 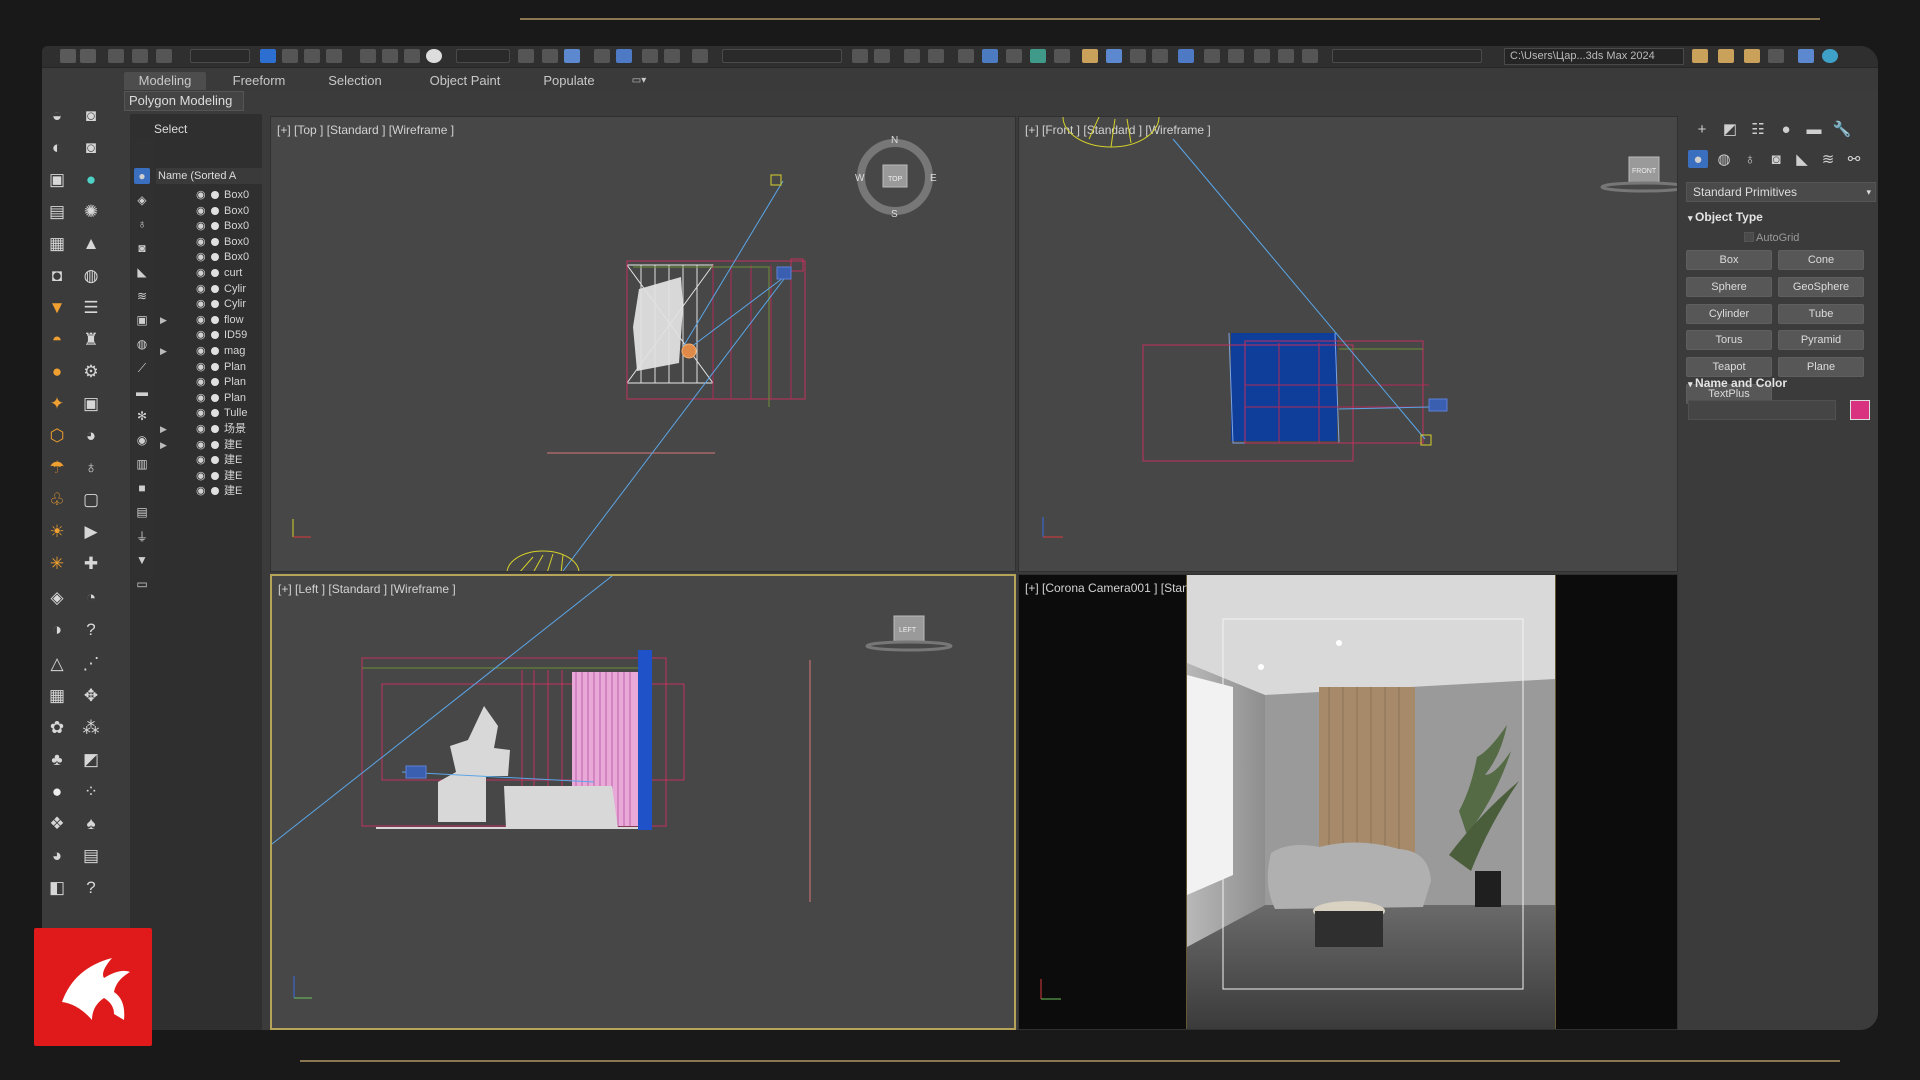 I want to click on hidden-filter-icon: ■, so click(x=142, y=488).